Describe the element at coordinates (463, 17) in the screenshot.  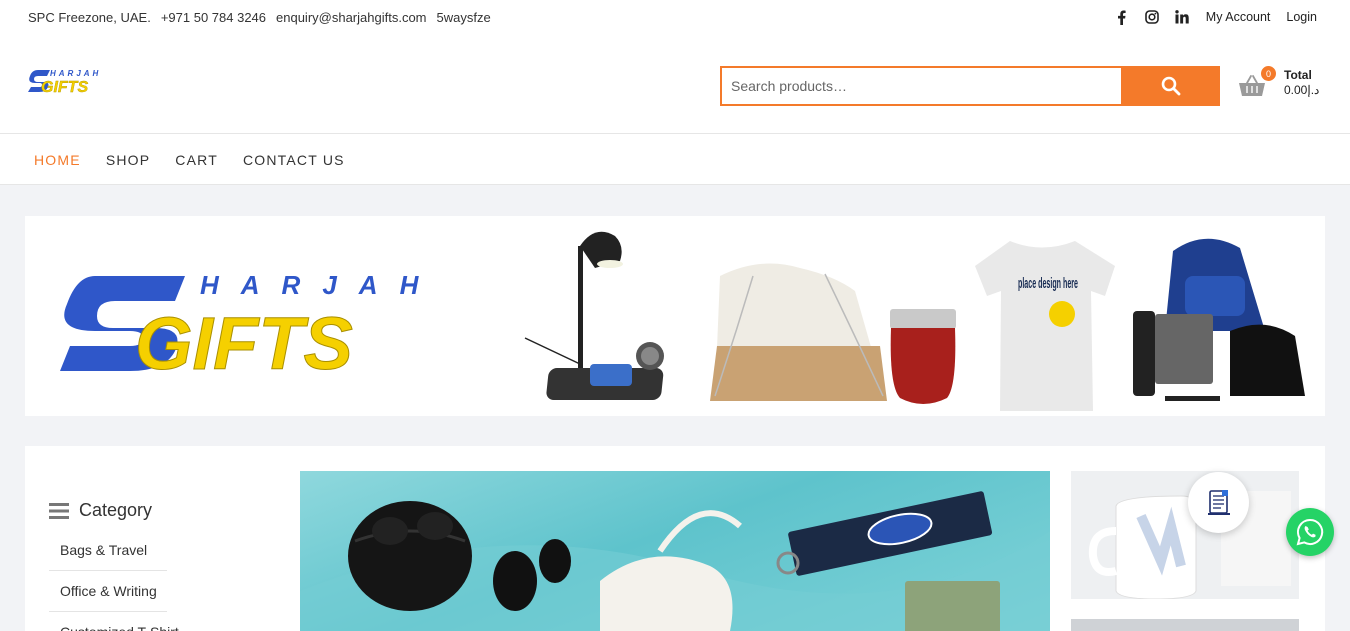
I see `handle-text: 5waysfze` at that location.